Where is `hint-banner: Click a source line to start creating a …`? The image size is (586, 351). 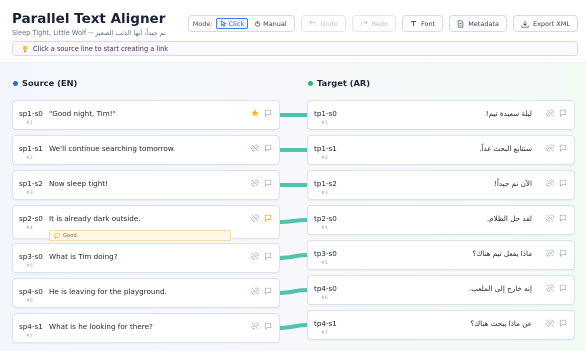
hint-banner: Click a source line to start creating a … is located at coordinates (295, 48).